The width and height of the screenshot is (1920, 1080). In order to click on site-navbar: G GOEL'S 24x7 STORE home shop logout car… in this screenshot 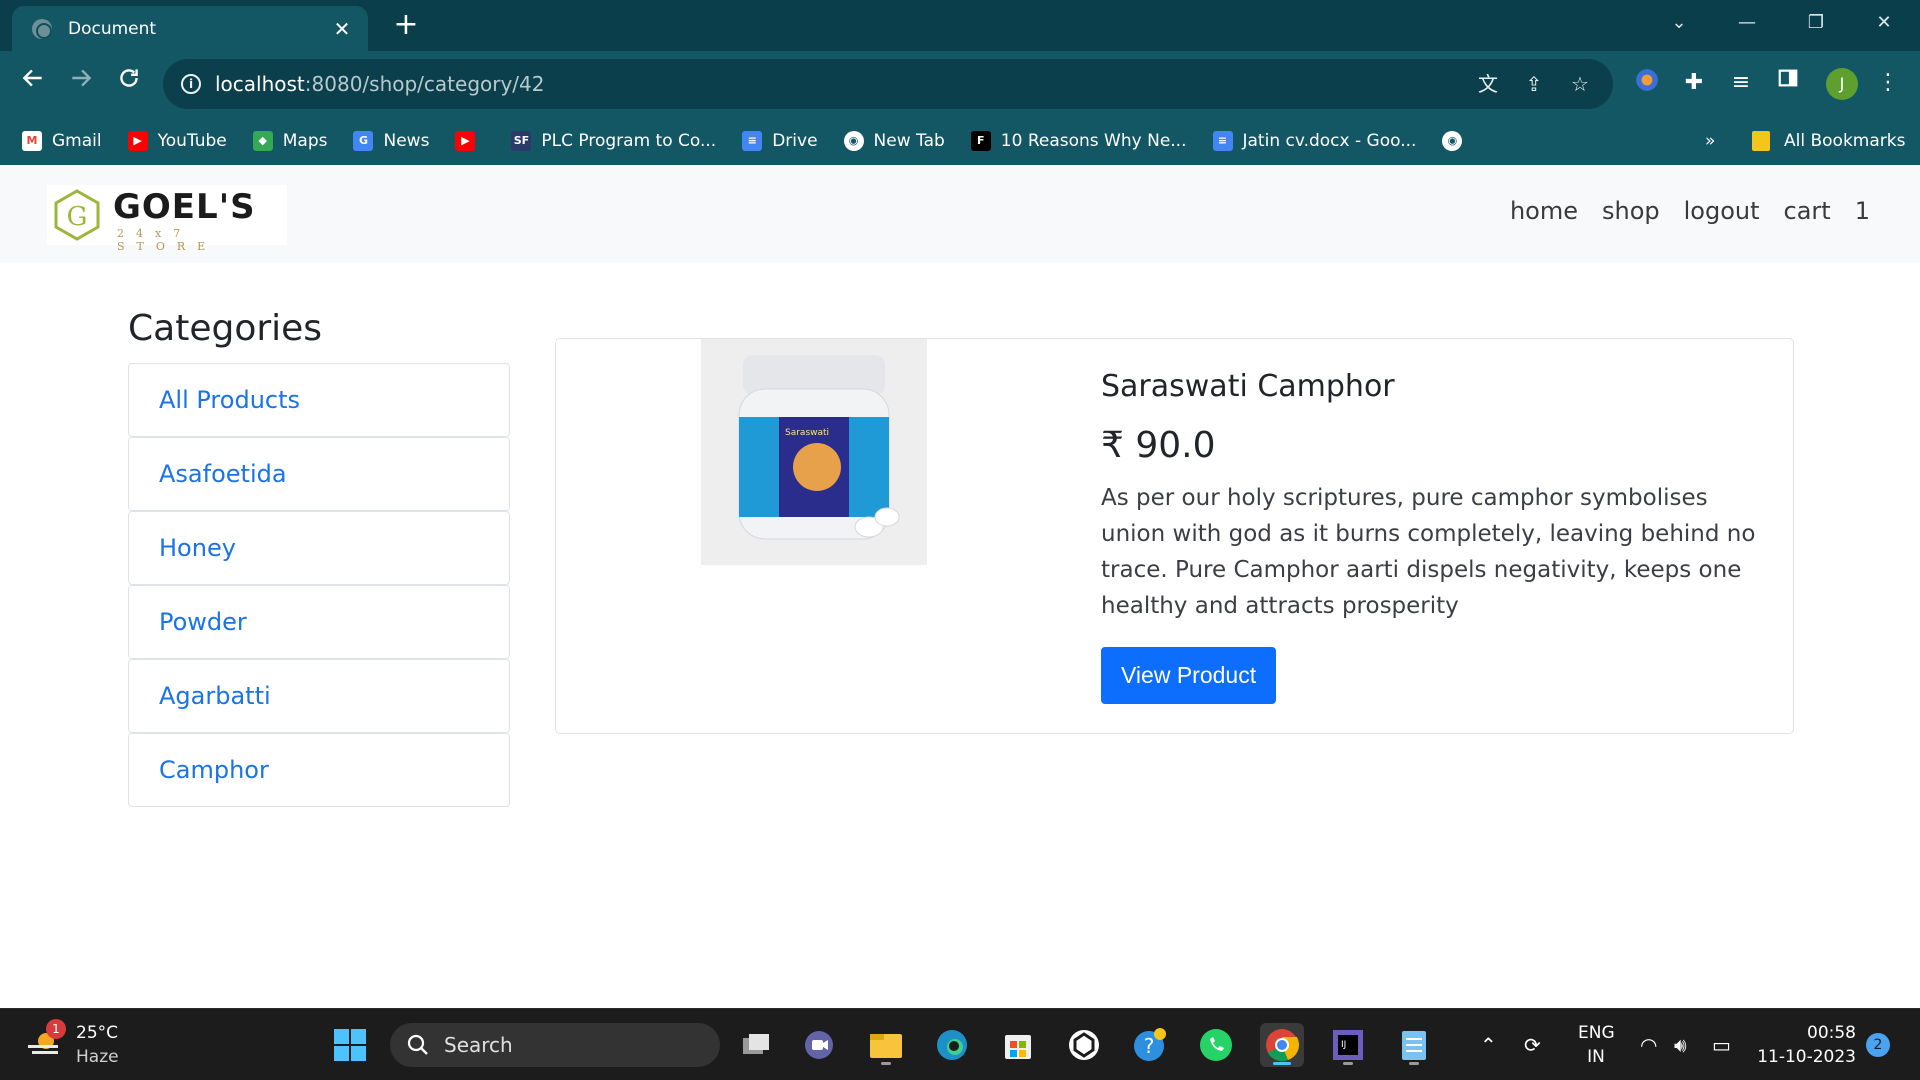, I will do `click(960, 214)`.